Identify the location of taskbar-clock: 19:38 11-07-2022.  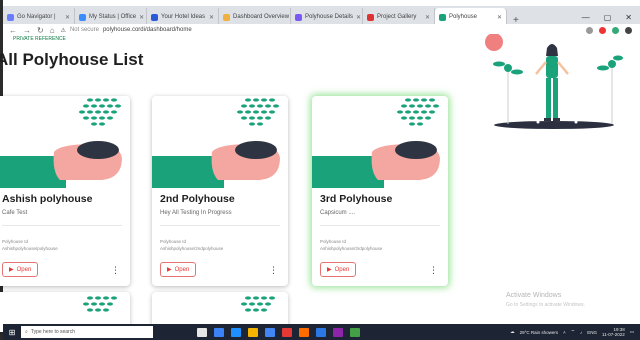
(613, 332).